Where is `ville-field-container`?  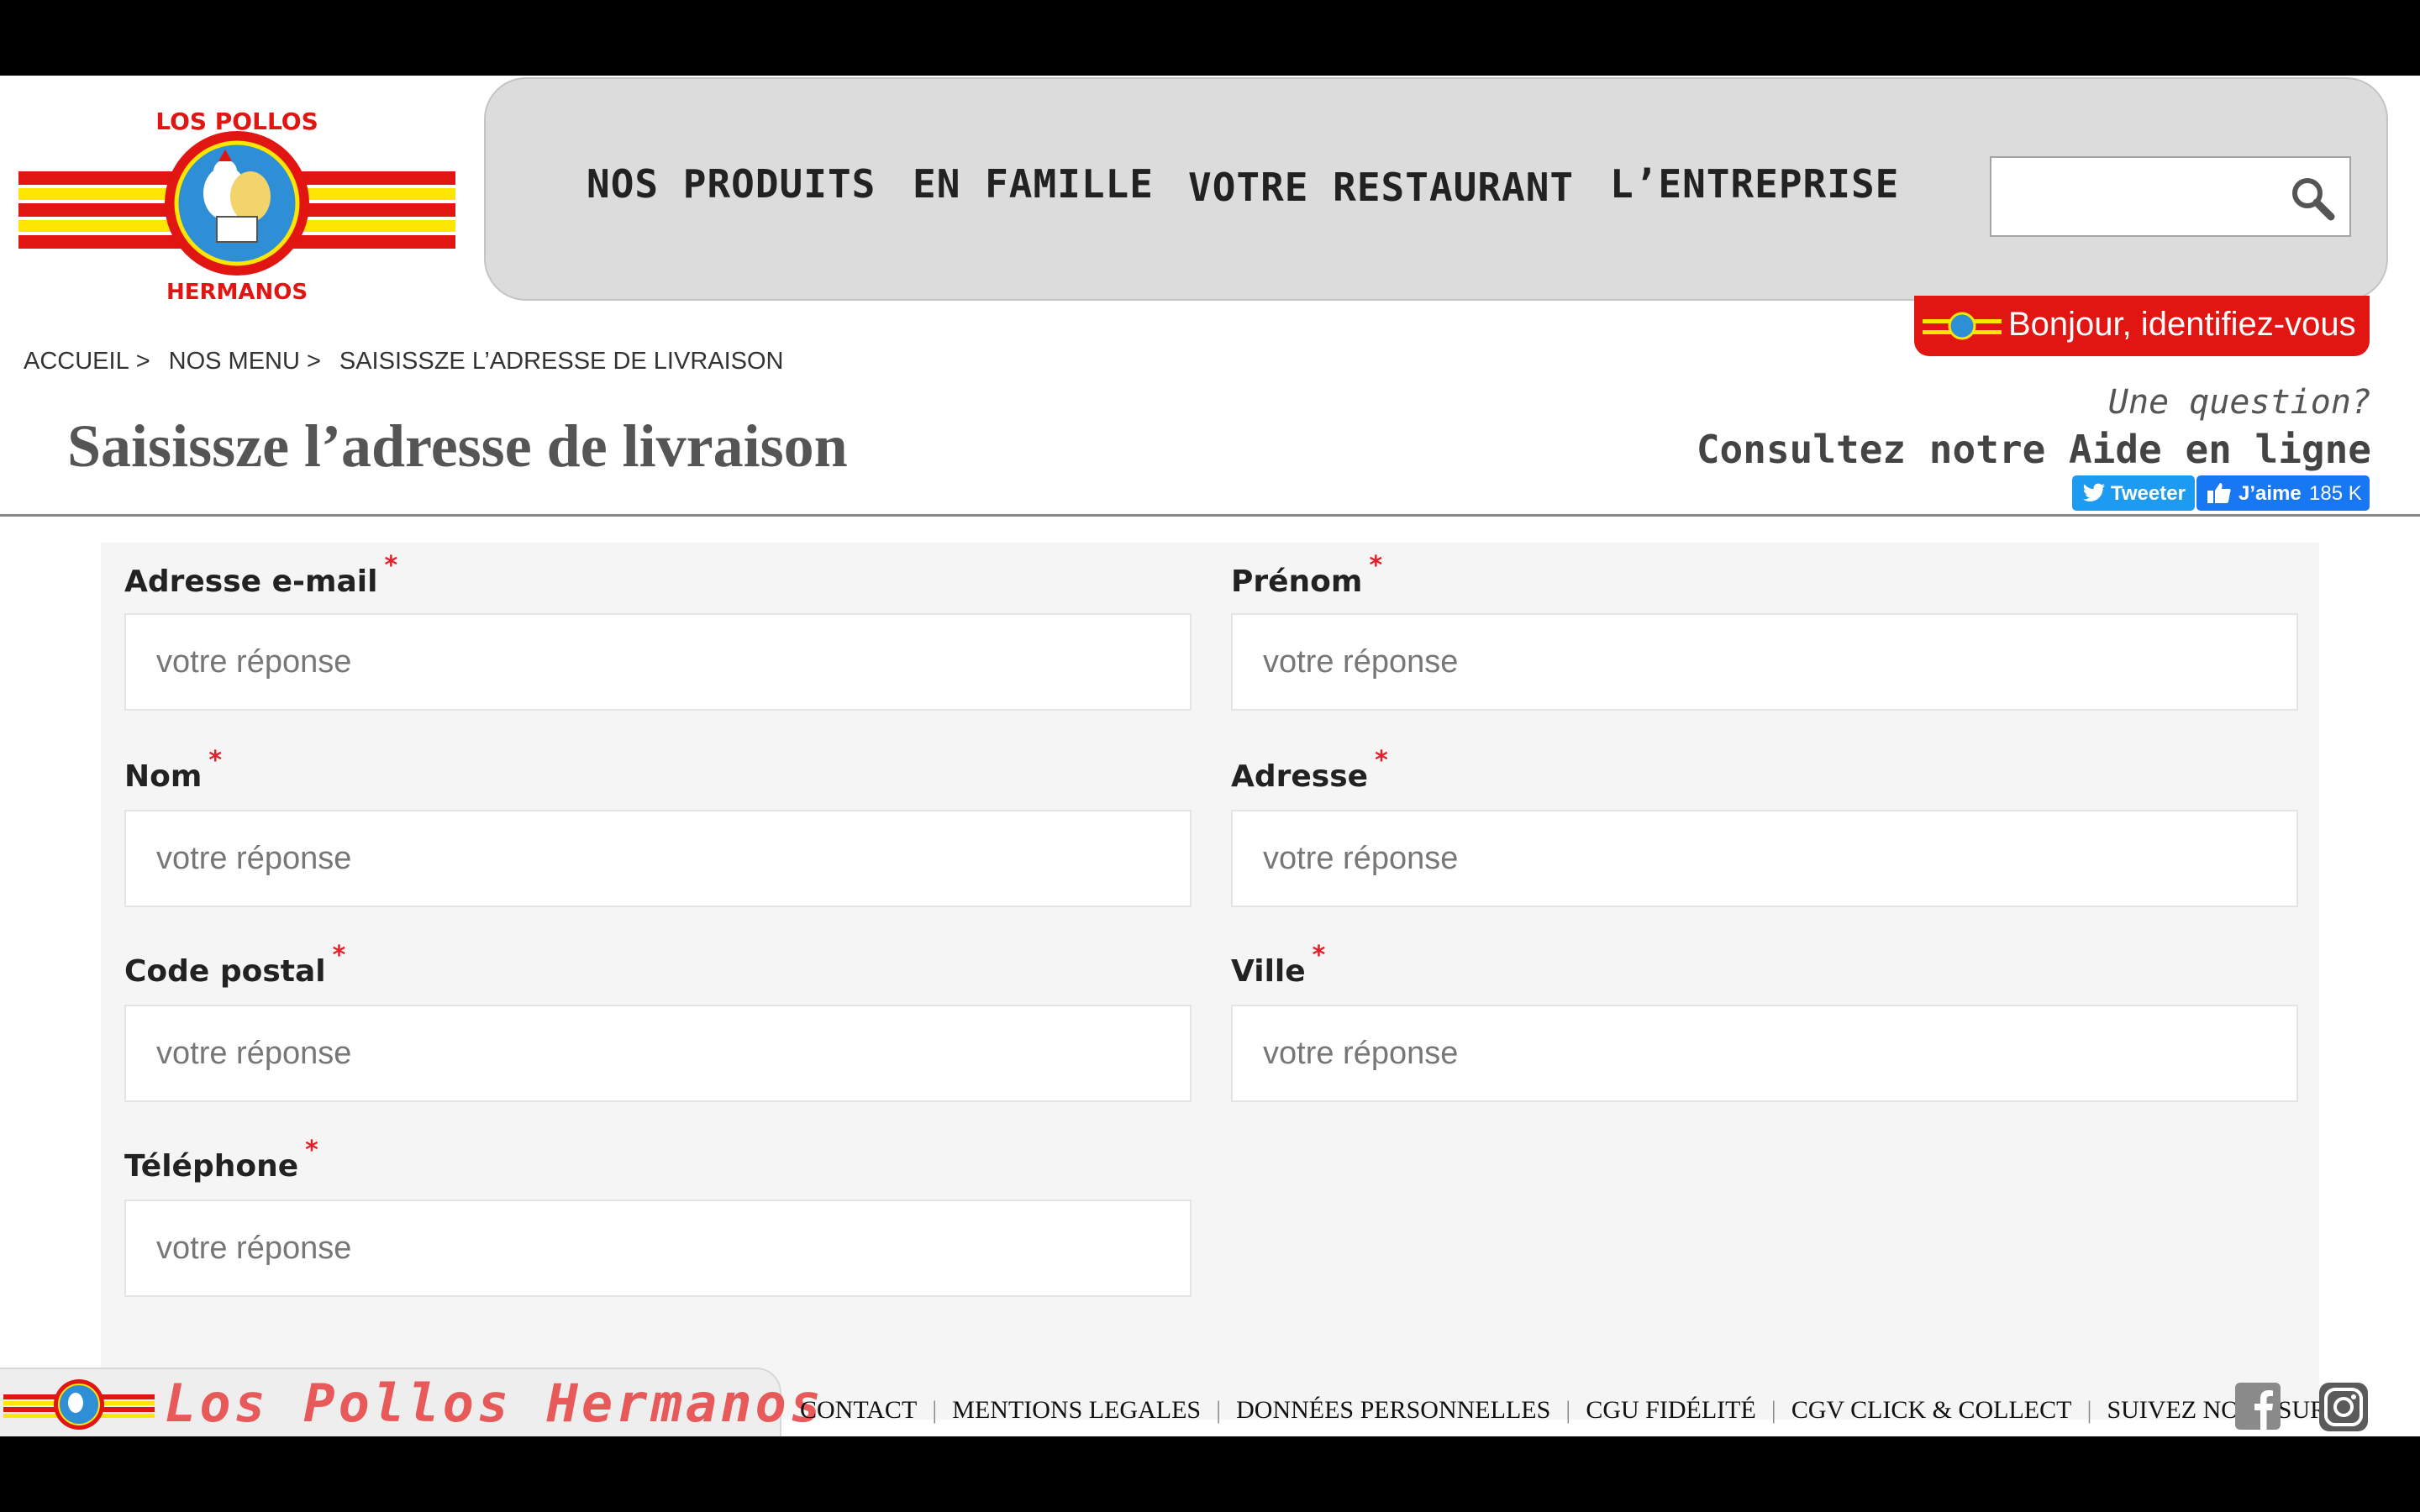 ville-field-container is located at coordinates (1764, 1053).